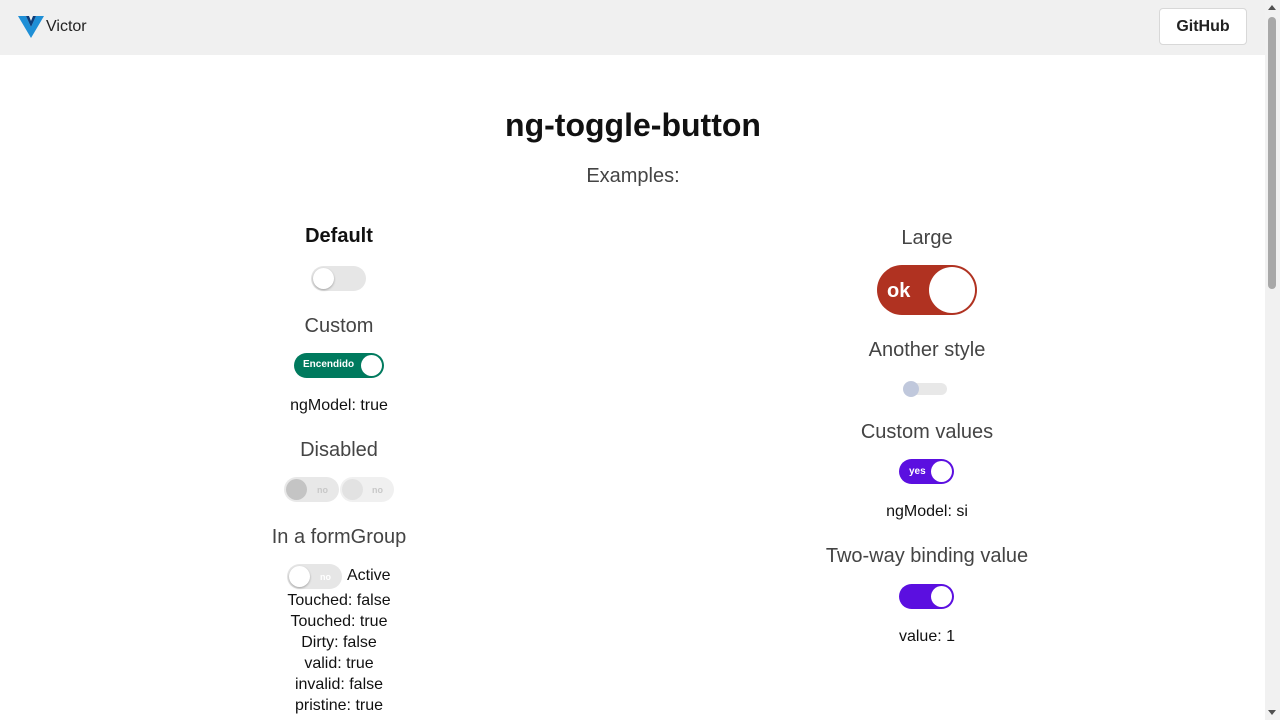  Describe the element at coordinates (339, 705) in the screenshot. I see `formgroup-status-line: pristine: true` at that location.